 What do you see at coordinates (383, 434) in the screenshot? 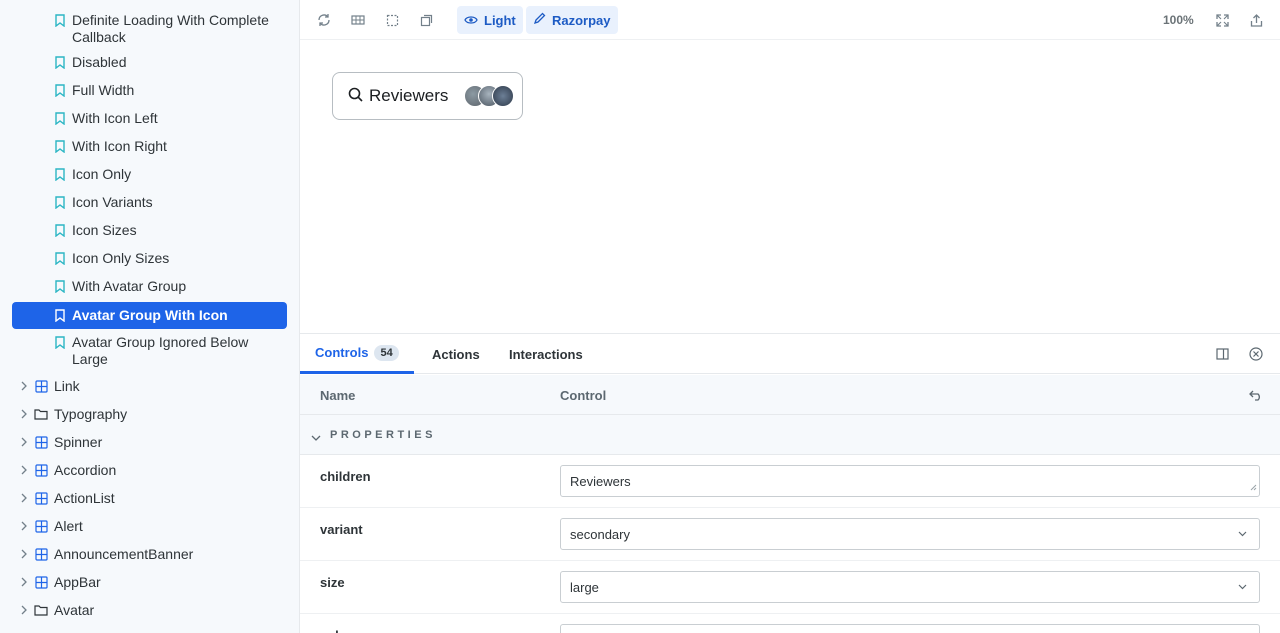
I see `section-title: PROPERTIES` at bounding box center [383, 434].